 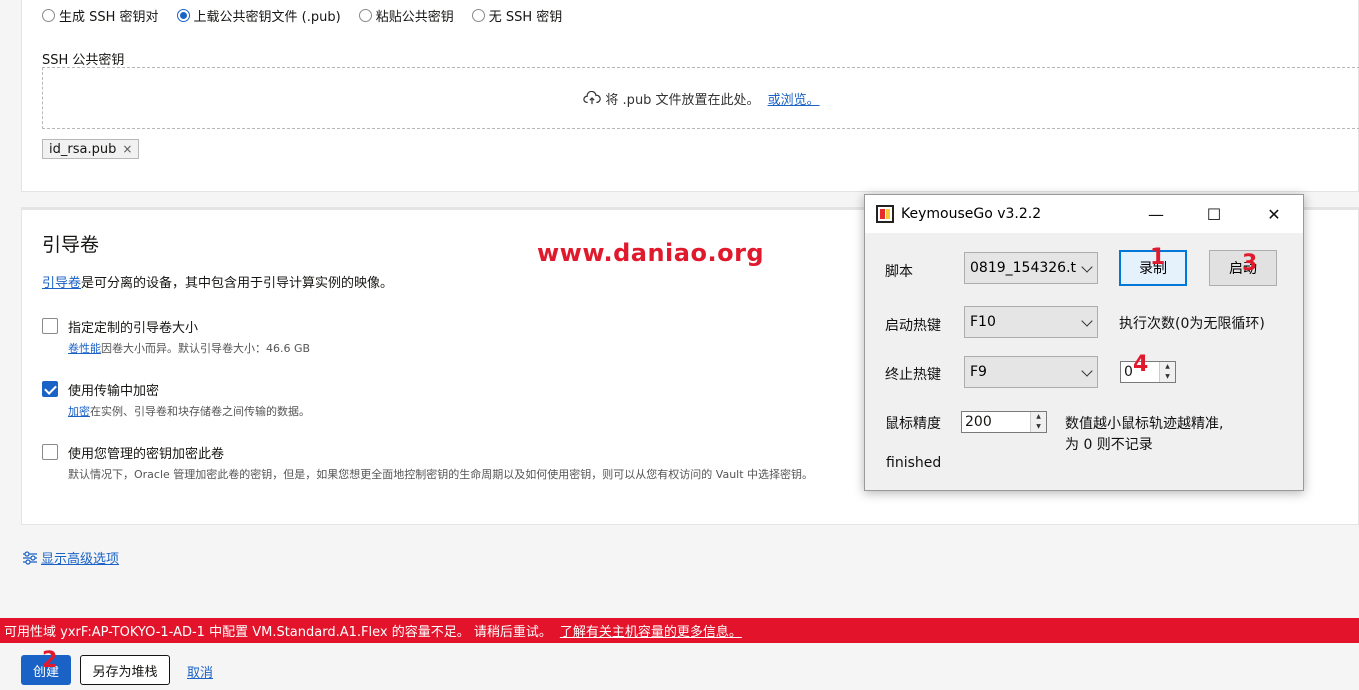 I want to click on cloud-upload-icon, so click(x=592, y=98).